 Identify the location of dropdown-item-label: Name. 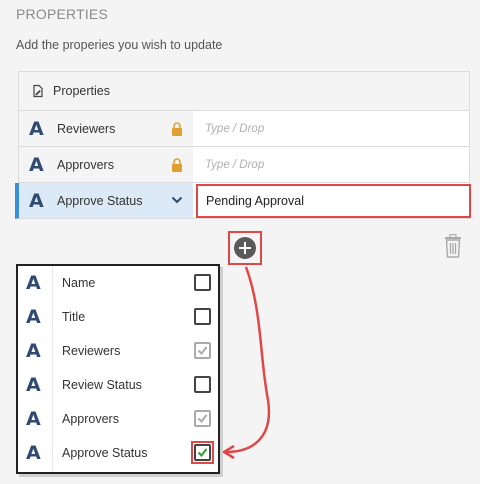
(79, 283).